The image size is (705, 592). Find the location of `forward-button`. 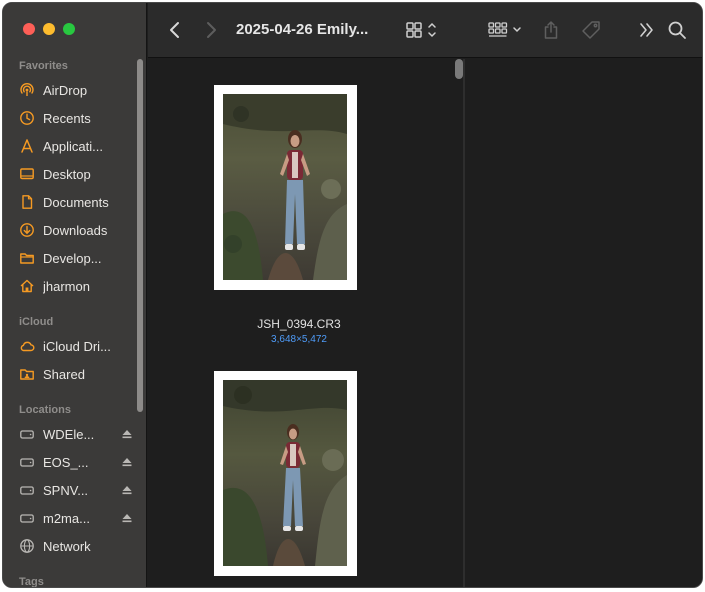

forward-button is located at coordinates (211, 30).